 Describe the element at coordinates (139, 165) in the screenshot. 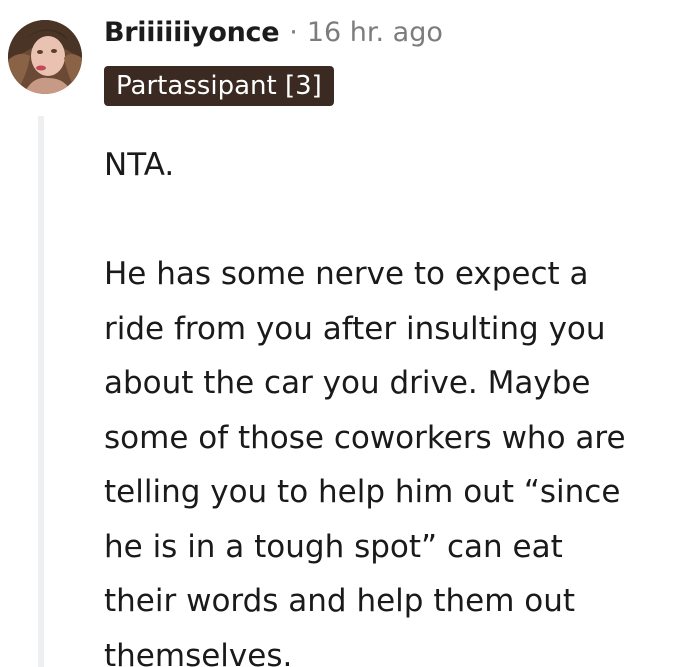

I see `comment-verdict: NTA.` at that location.